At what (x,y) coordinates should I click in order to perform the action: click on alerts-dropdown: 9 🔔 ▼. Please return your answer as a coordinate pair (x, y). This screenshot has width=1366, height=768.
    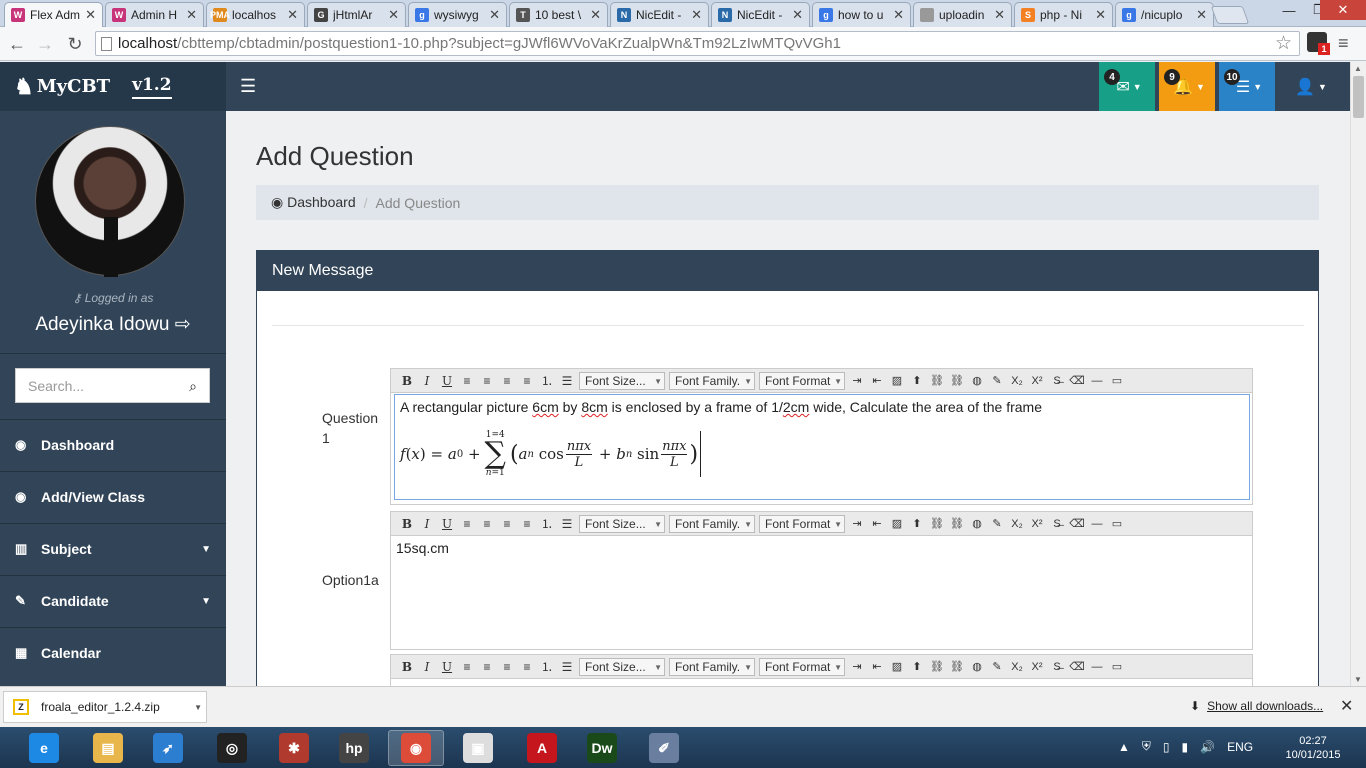
    Looking at the image, I should click on (1187, 86).